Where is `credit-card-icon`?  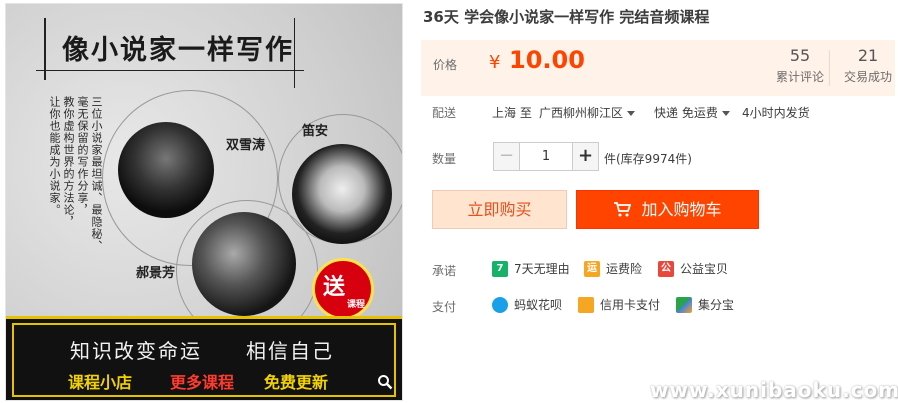
credit-card-icon is located at coordinates (586, 304).